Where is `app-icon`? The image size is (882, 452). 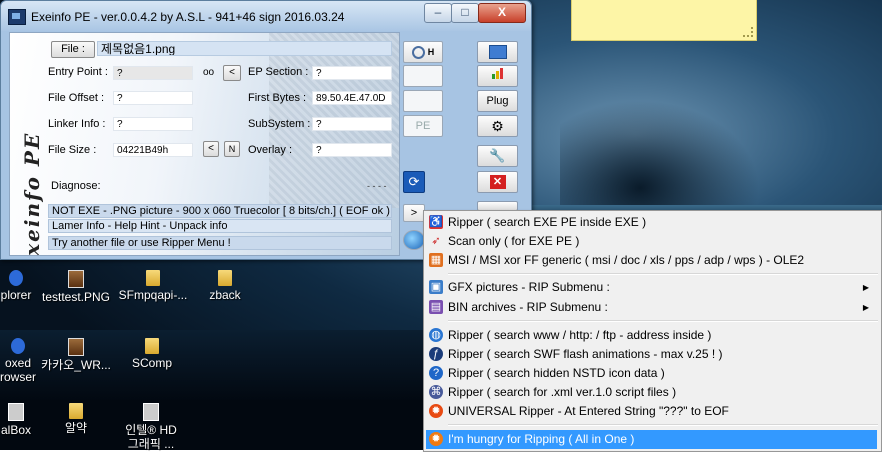
app-icon is located at coordinates (17, 17).